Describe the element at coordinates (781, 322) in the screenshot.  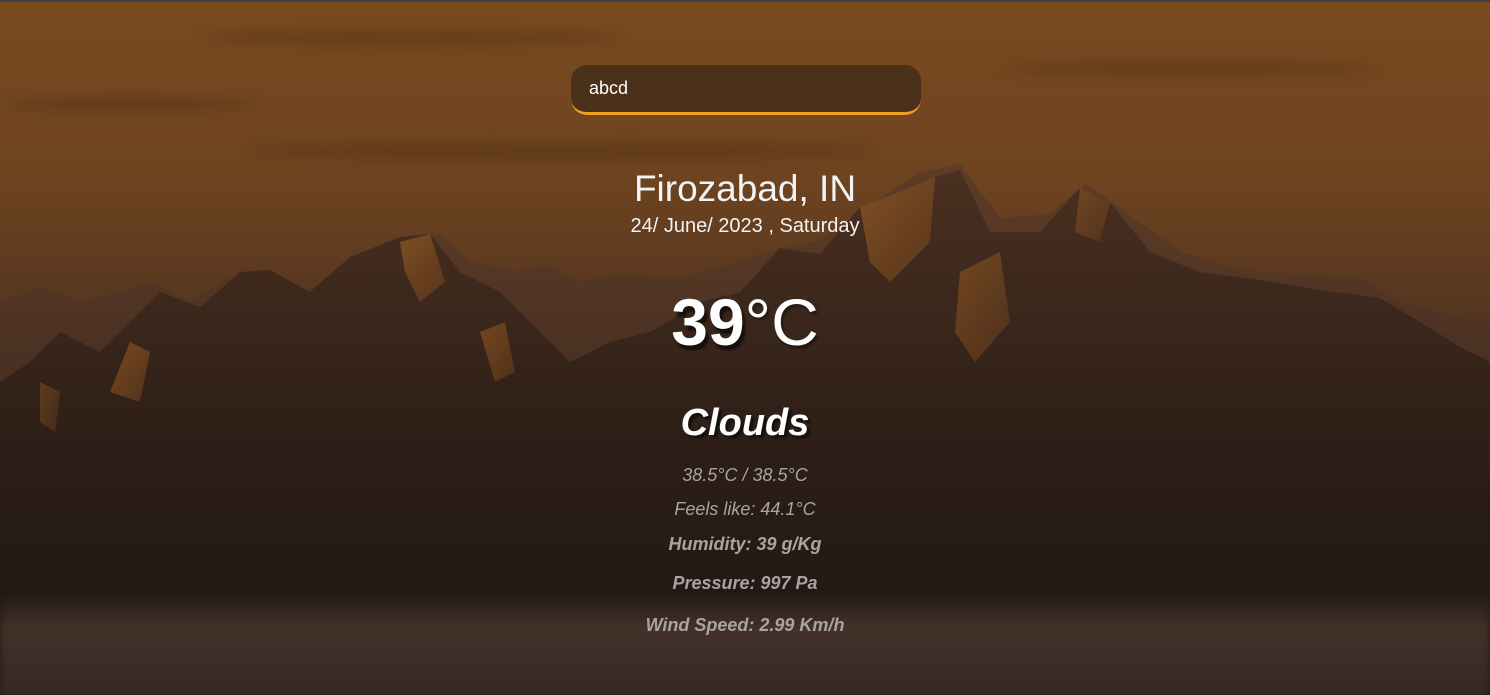
I see `temperature-unit: °C` at that location.